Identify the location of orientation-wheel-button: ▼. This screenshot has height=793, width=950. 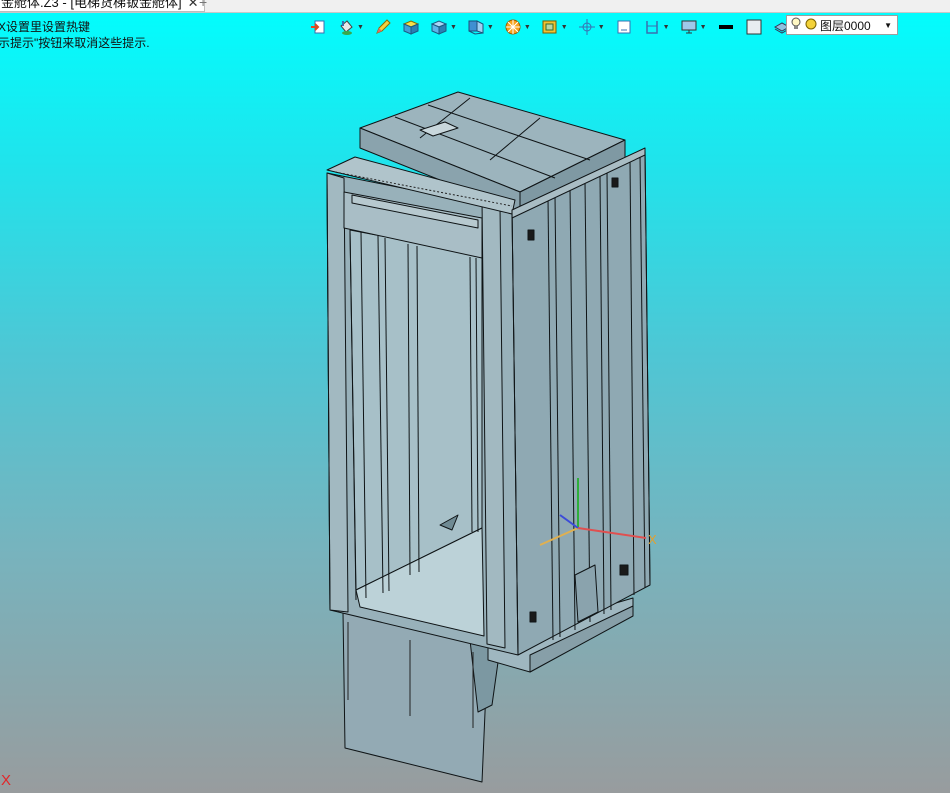
(517, 27).